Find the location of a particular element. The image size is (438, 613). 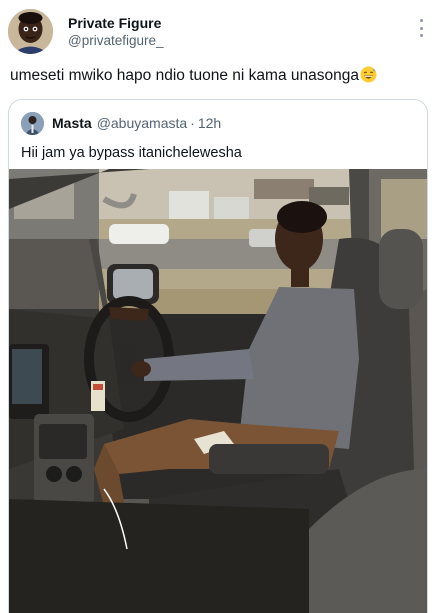

quoted-timestamp: 12h is located at coordinates (209, 123).